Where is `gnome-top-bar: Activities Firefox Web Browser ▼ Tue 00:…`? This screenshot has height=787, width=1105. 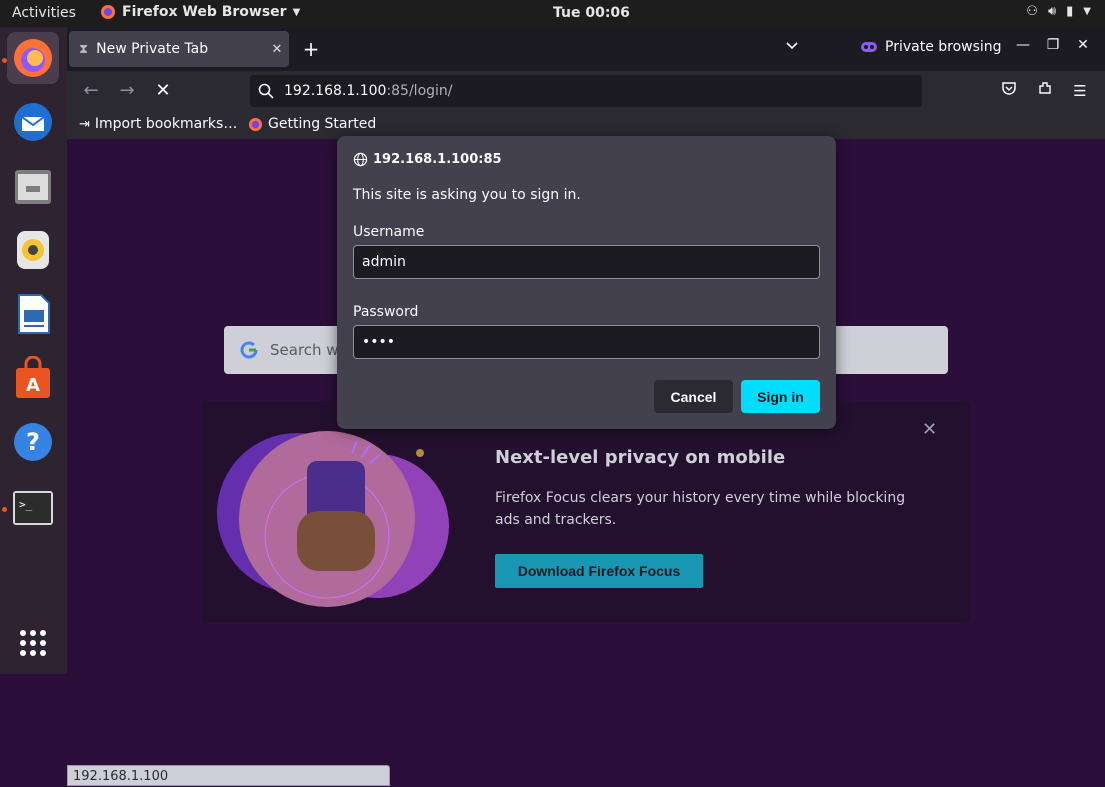
gnome-top-bar: Activities Firefox Web Browser ▼ Tue 00:… is located at coordinates (552, 13).